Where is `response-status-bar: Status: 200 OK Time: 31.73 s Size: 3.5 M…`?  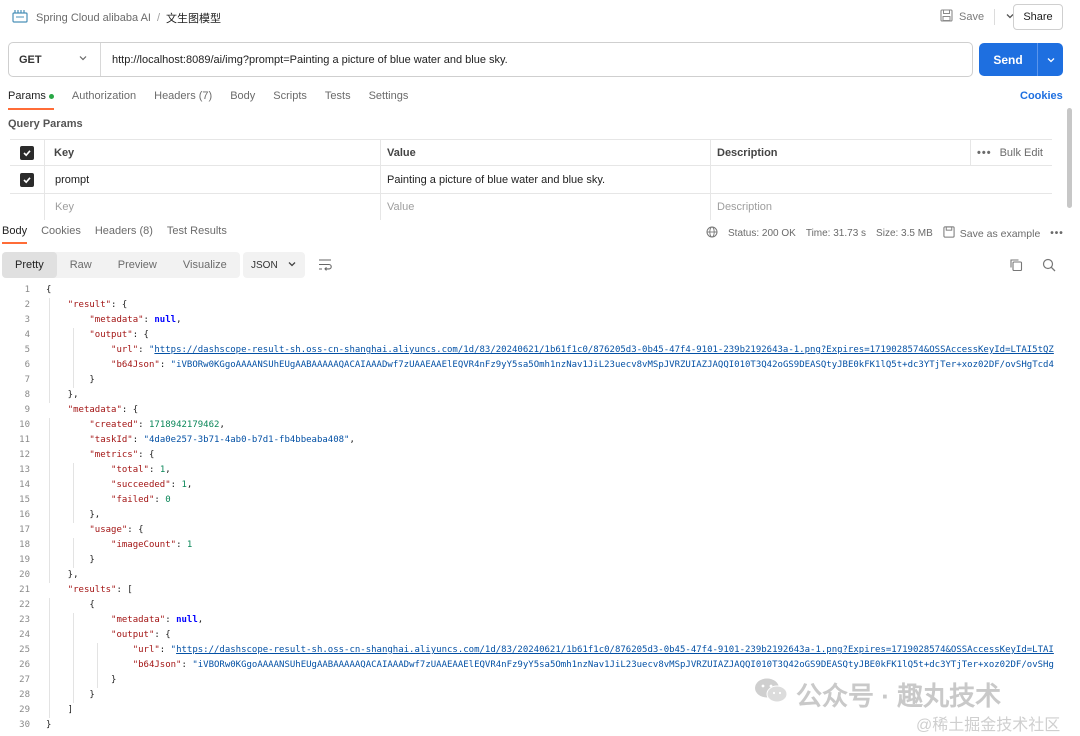
response-status-bar: Status: 200 OK Time: 31.73 s Size: 3.5 M… is located at coordinates (885, 233).